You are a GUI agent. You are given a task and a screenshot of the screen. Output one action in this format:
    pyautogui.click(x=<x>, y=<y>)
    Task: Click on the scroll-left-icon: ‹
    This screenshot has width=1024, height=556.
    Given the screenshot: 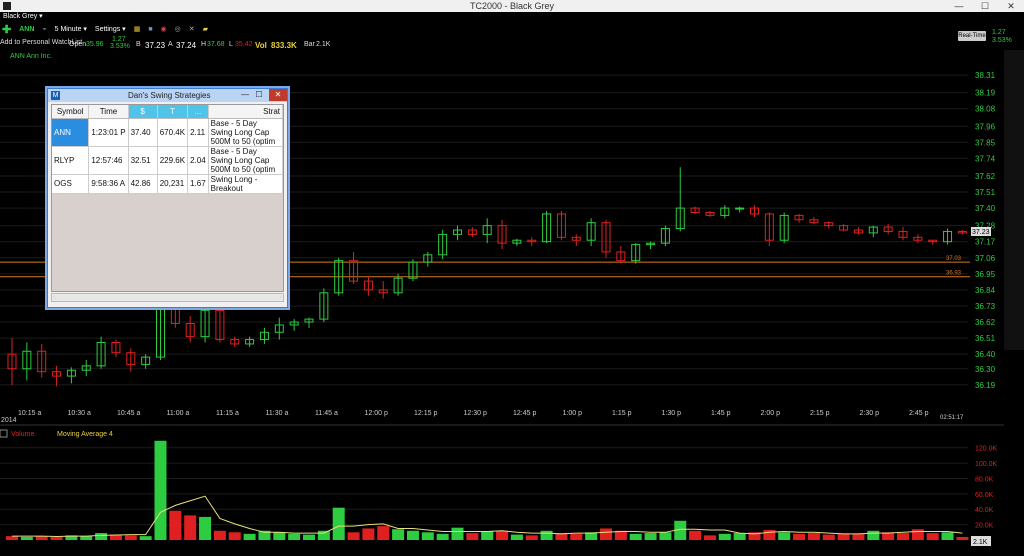 What is the action you would take?
    pyautogui.click(x=54, y=297)
    